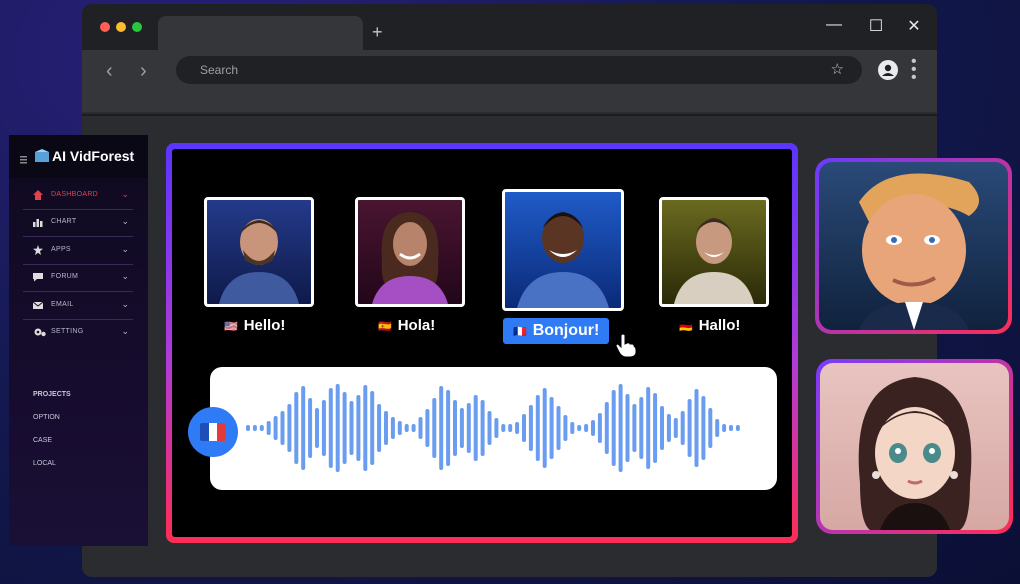  Describe the element at coordinates (888, 70) in the screenshot. I see `profile-icon` at that location.